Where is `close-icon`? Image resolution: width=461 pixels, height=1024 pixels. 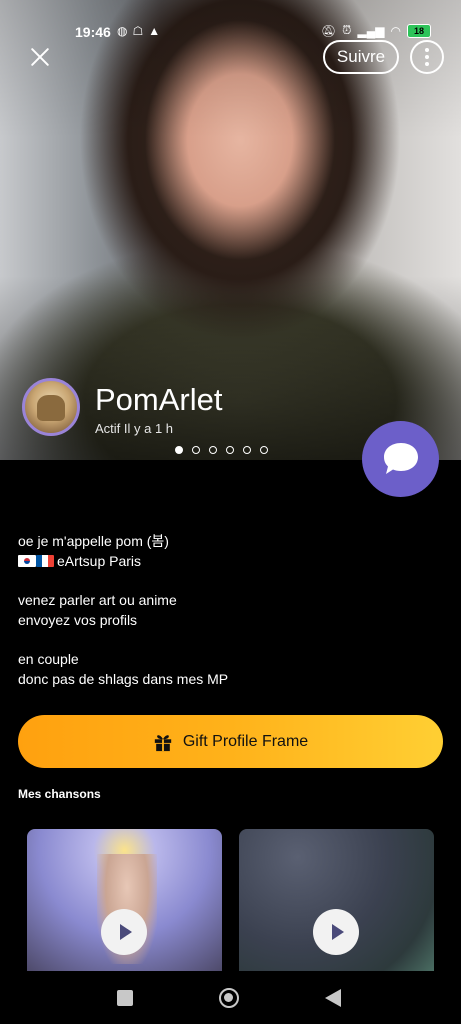 close-icon is located at coordinates (40, 57).